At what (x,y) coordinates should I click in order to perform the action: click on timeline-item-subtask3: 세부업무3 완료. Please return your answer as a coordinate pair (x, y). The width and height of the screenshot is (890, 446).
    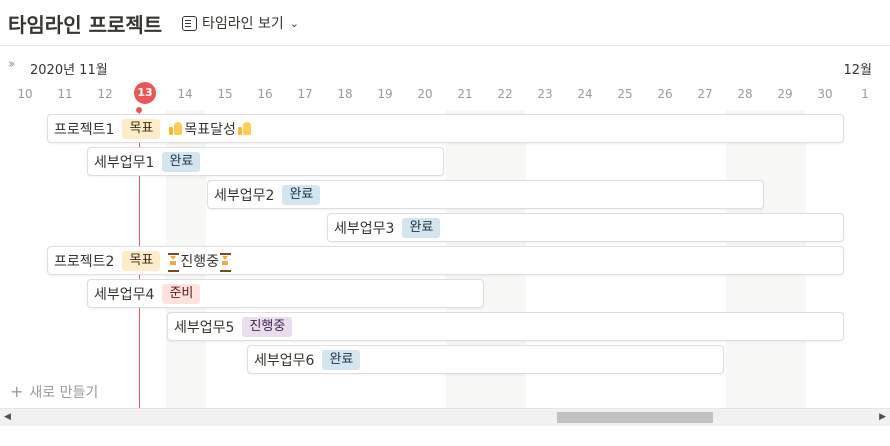
    Looking at the image, I should click on (585, 227).